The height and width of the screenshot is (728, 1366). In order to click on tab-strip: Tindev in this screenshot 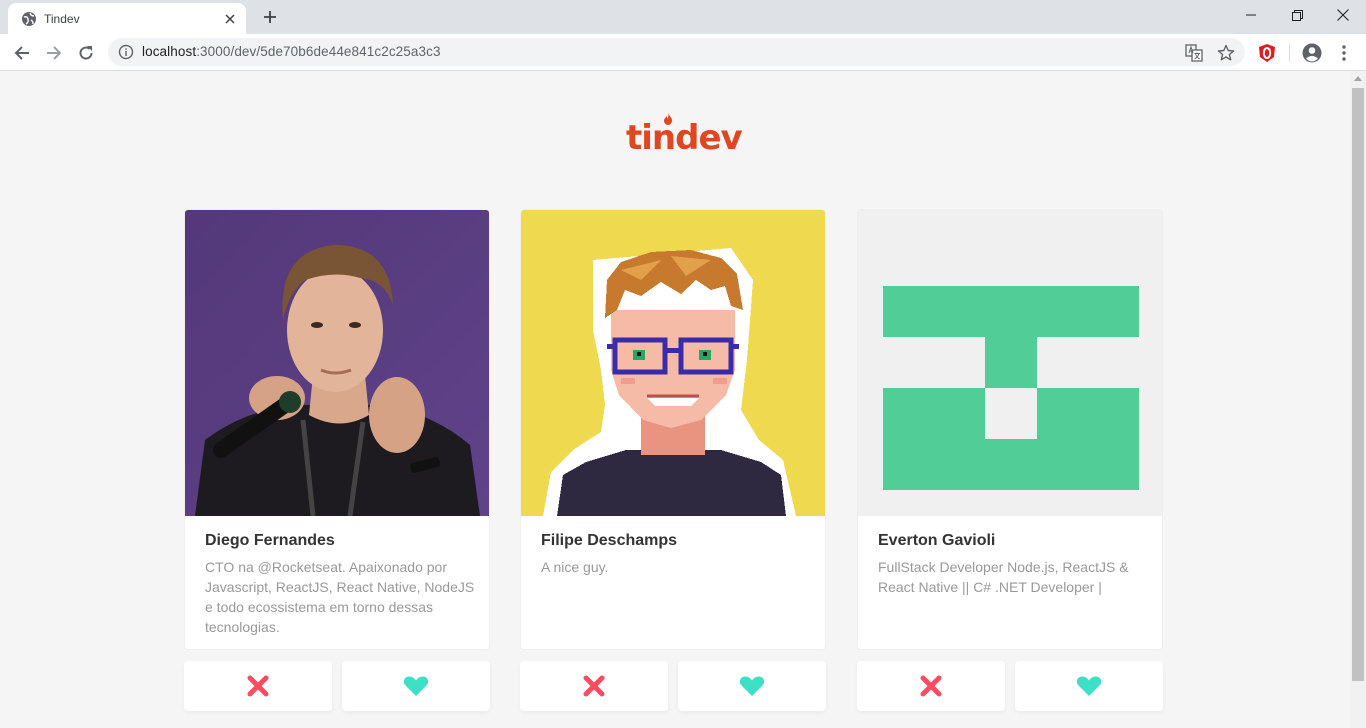, I will do `click(683, 17)`.